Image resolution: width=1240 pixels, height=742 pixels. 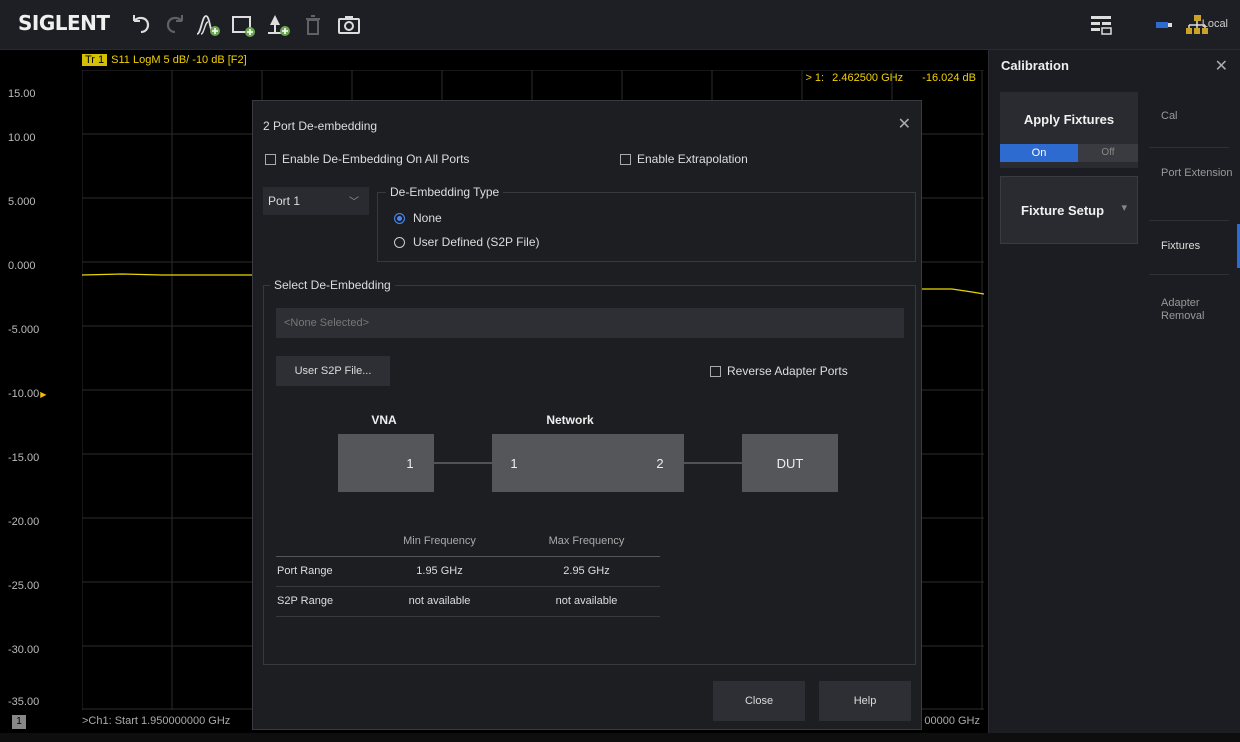 What do you see at coordinates (24, 522) in the screenshot?
I see `y-tick: -20.00` at bounding box center [24, 522].